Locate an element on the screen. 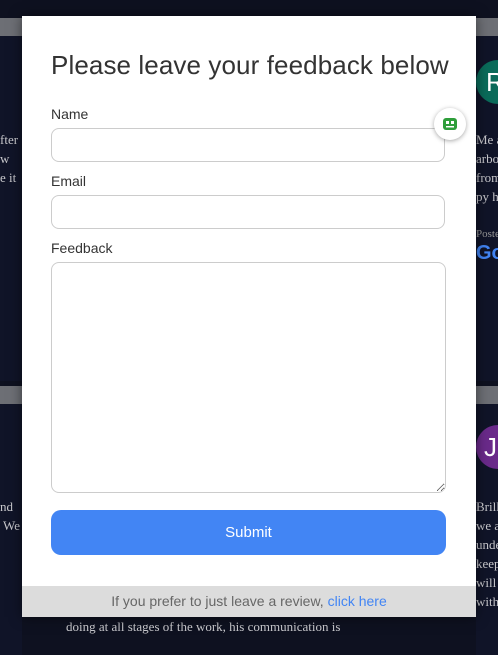 The image size is (498, 655). name-input is located at coordinates (248, 145).